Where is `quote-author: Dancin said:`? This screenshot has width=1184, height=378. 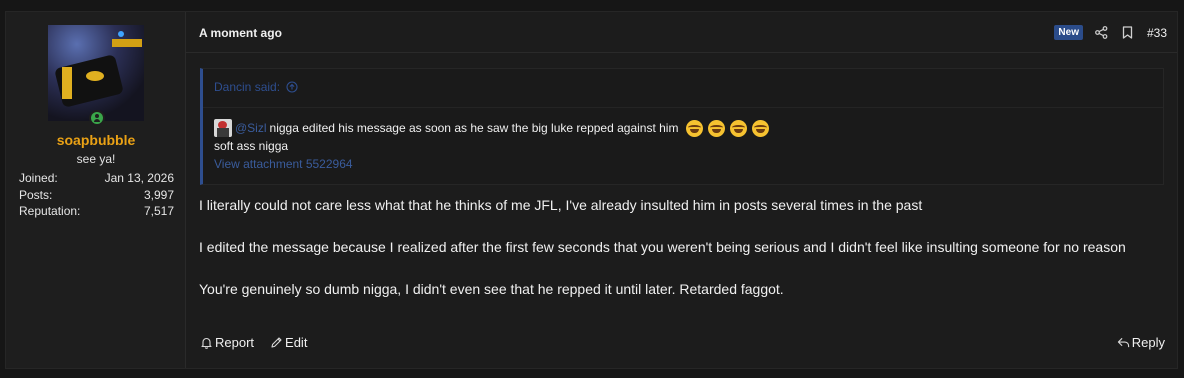 quote-author: Dancin said: is located at coordinates (256, 87).